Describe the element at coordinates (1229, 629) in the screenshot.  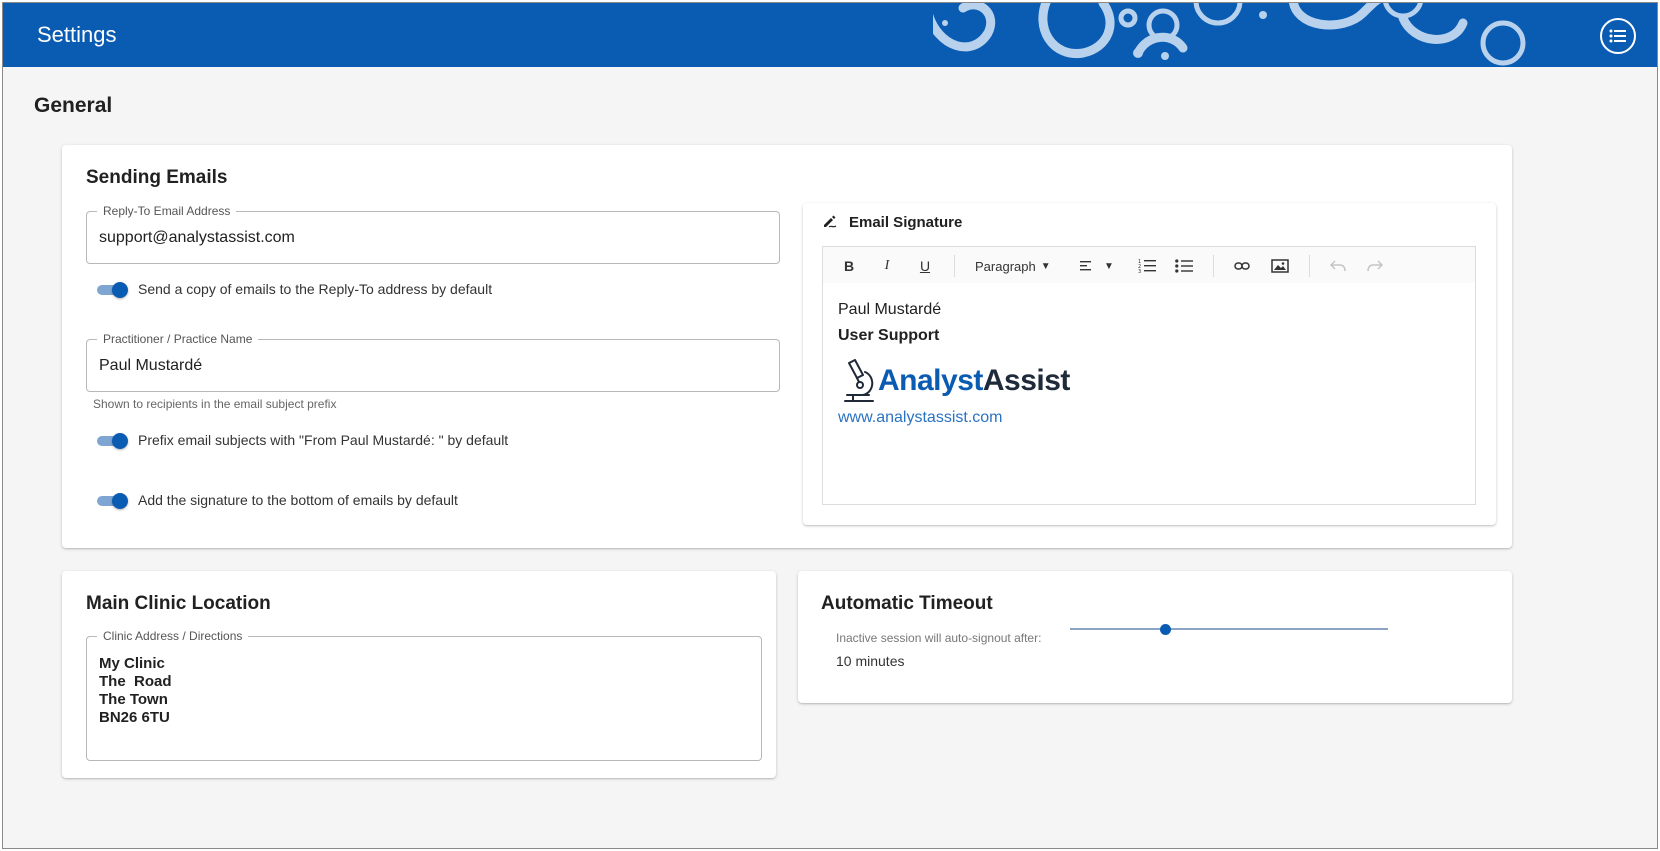
I see `timeout-slider-track` at that location.